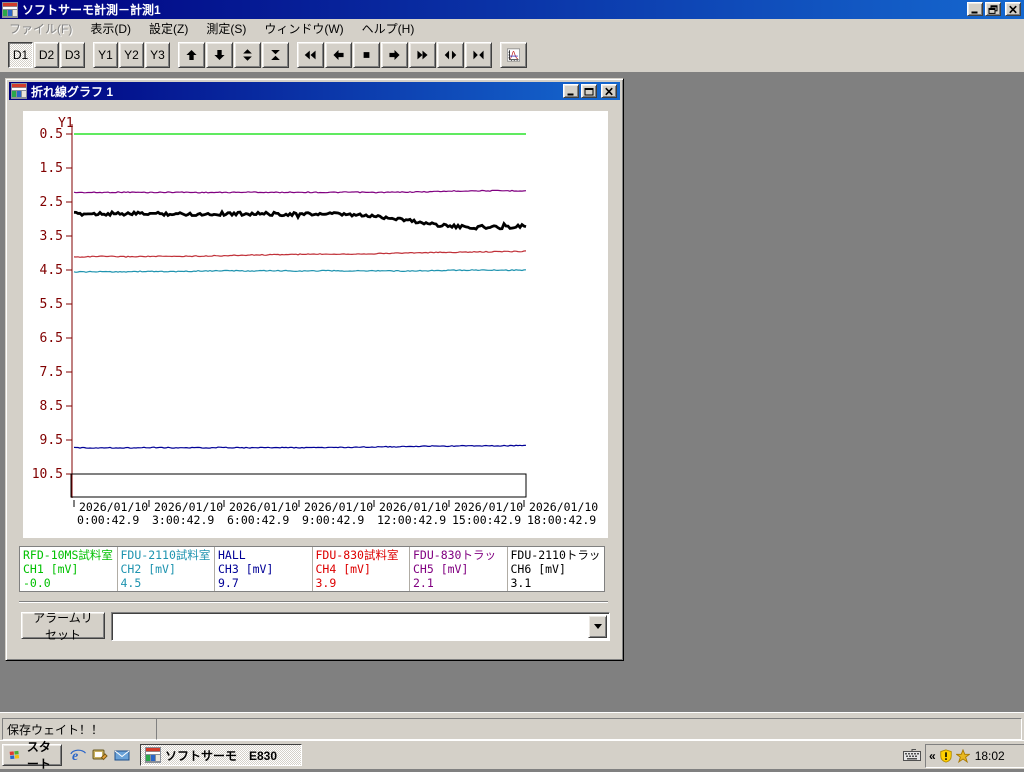  I want to click on legend-value: 2.1, so click(423, 583).